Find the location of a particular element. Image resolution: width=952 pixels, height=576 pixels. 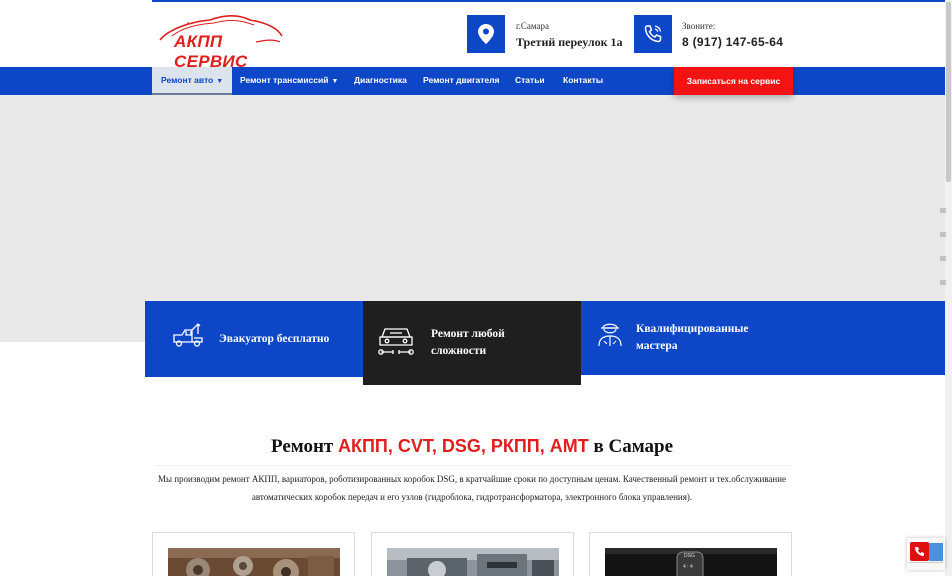

title-highlight: АКПП, CVT, DSG, РКПП, АМТ is located at coordinates (463, 446).